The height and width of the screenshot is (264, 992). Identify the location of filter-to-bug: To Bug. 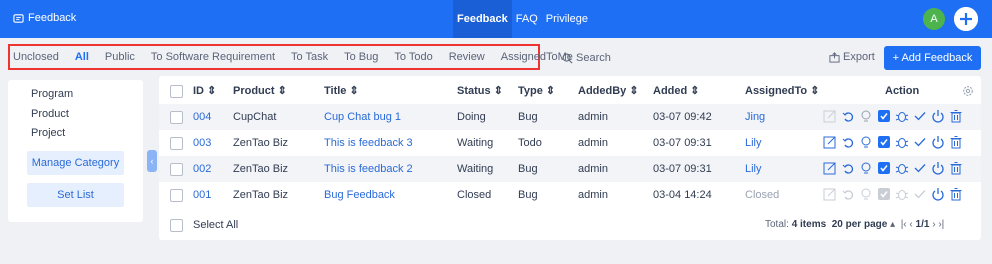
(361, 57).